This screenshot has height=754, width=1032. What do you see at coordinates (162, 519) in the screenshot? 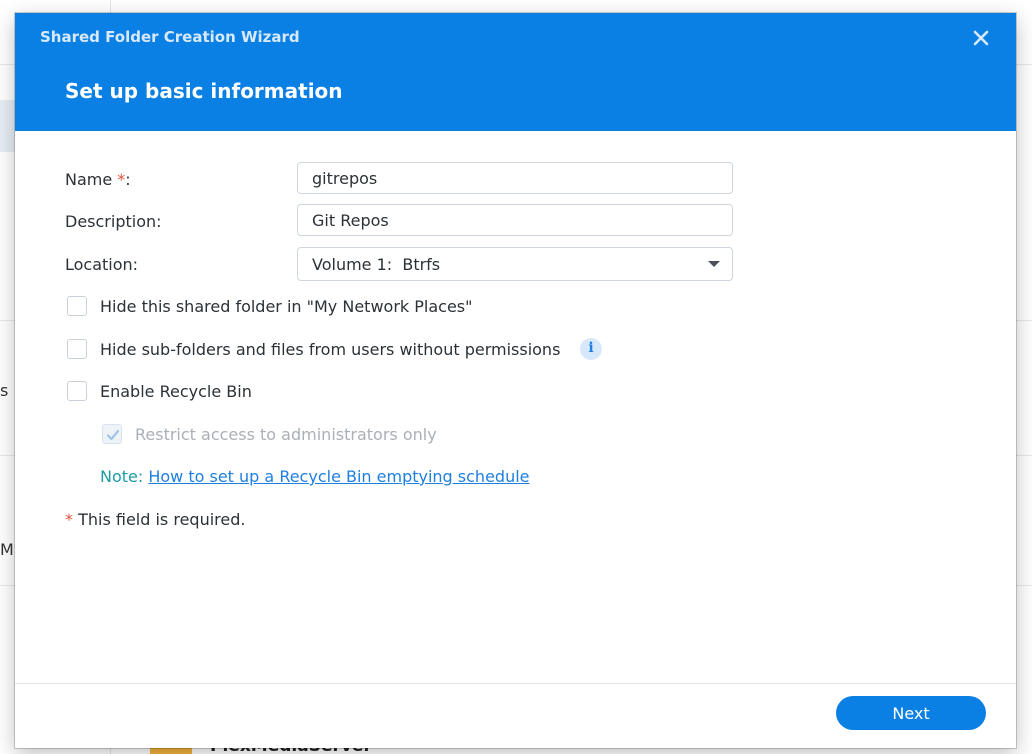
I see `required-field-text: This field is required.` at bounding box center [162, 519].